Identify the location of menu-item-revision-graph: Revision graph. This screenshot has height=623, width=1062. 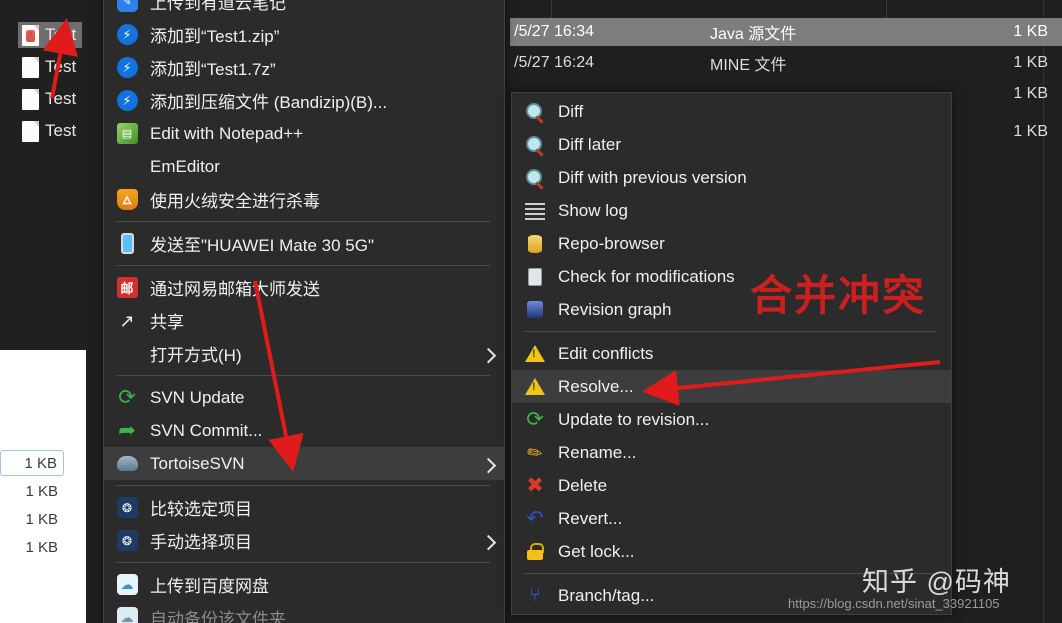
(731, 309).